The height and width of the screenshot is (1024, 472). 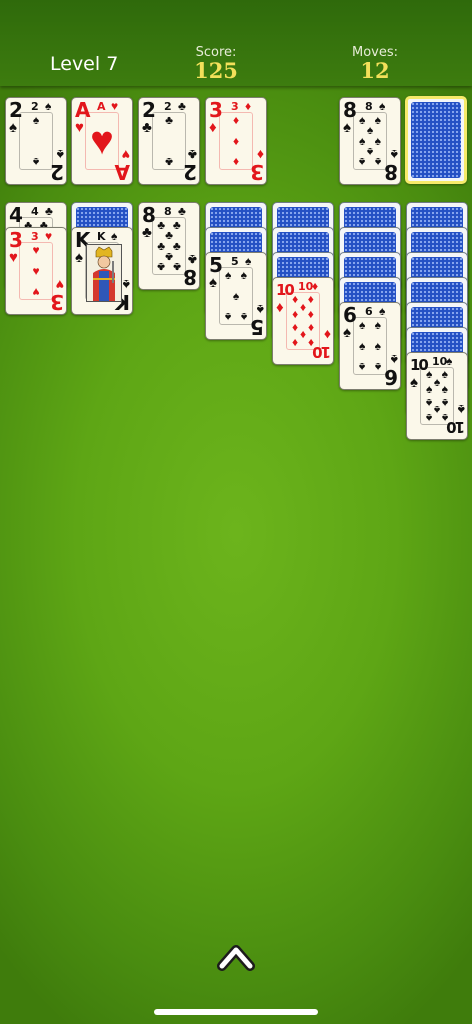 I want to click on card-pips: ♠ ♠ ♠ ♠ ♠ ♠, so click(x=370, y=346).